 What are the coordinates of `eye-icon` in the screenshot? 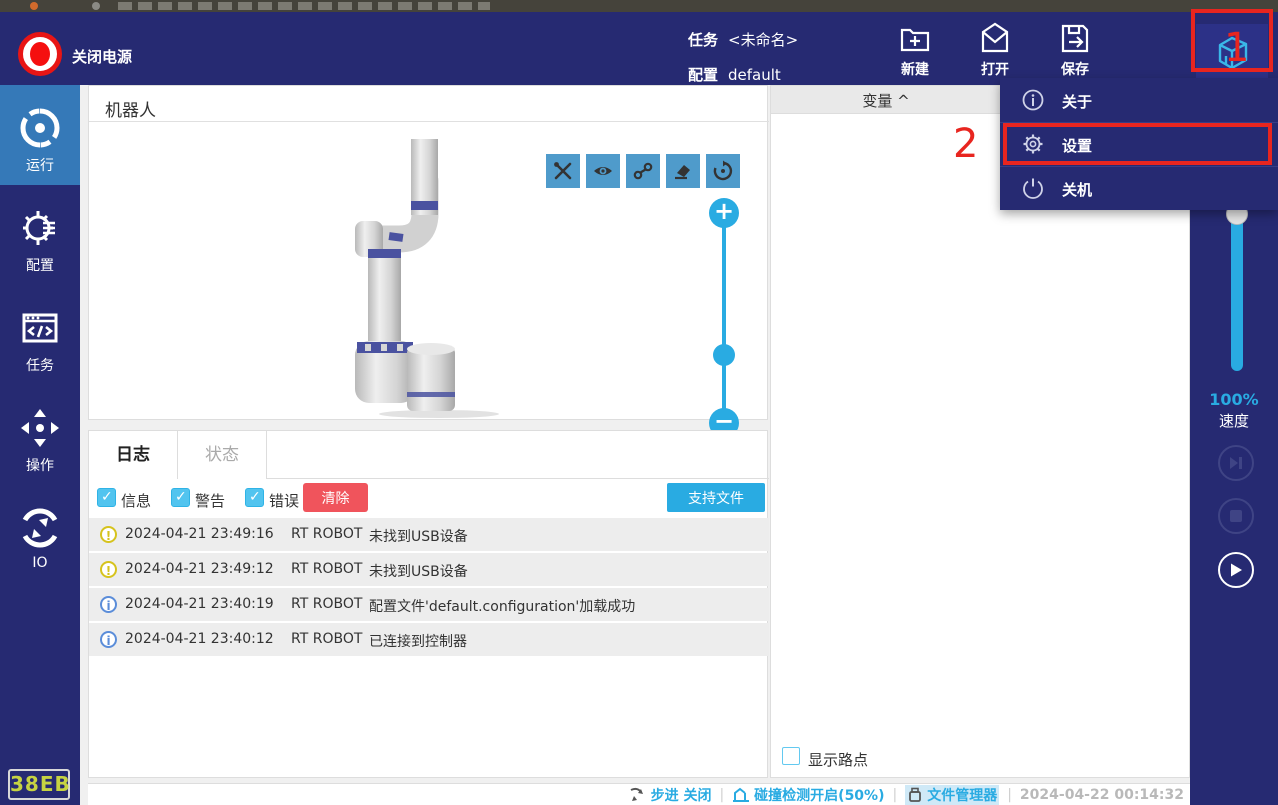 It's located at (603, 171).